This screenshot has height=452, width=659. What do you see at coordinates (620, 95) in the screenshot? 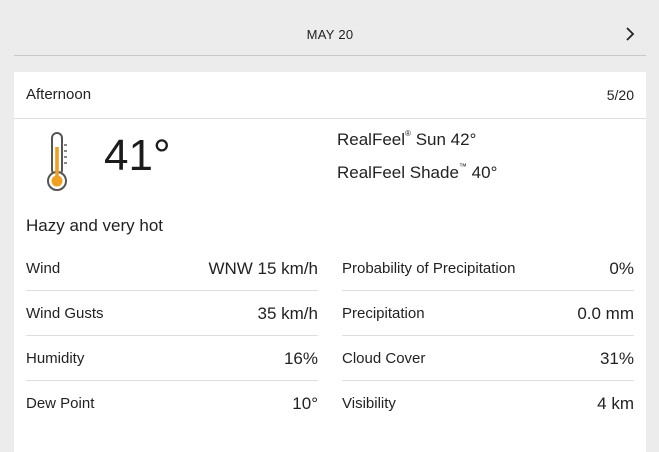
I see `period-date: 5/20` at bounding box center [620, 95].